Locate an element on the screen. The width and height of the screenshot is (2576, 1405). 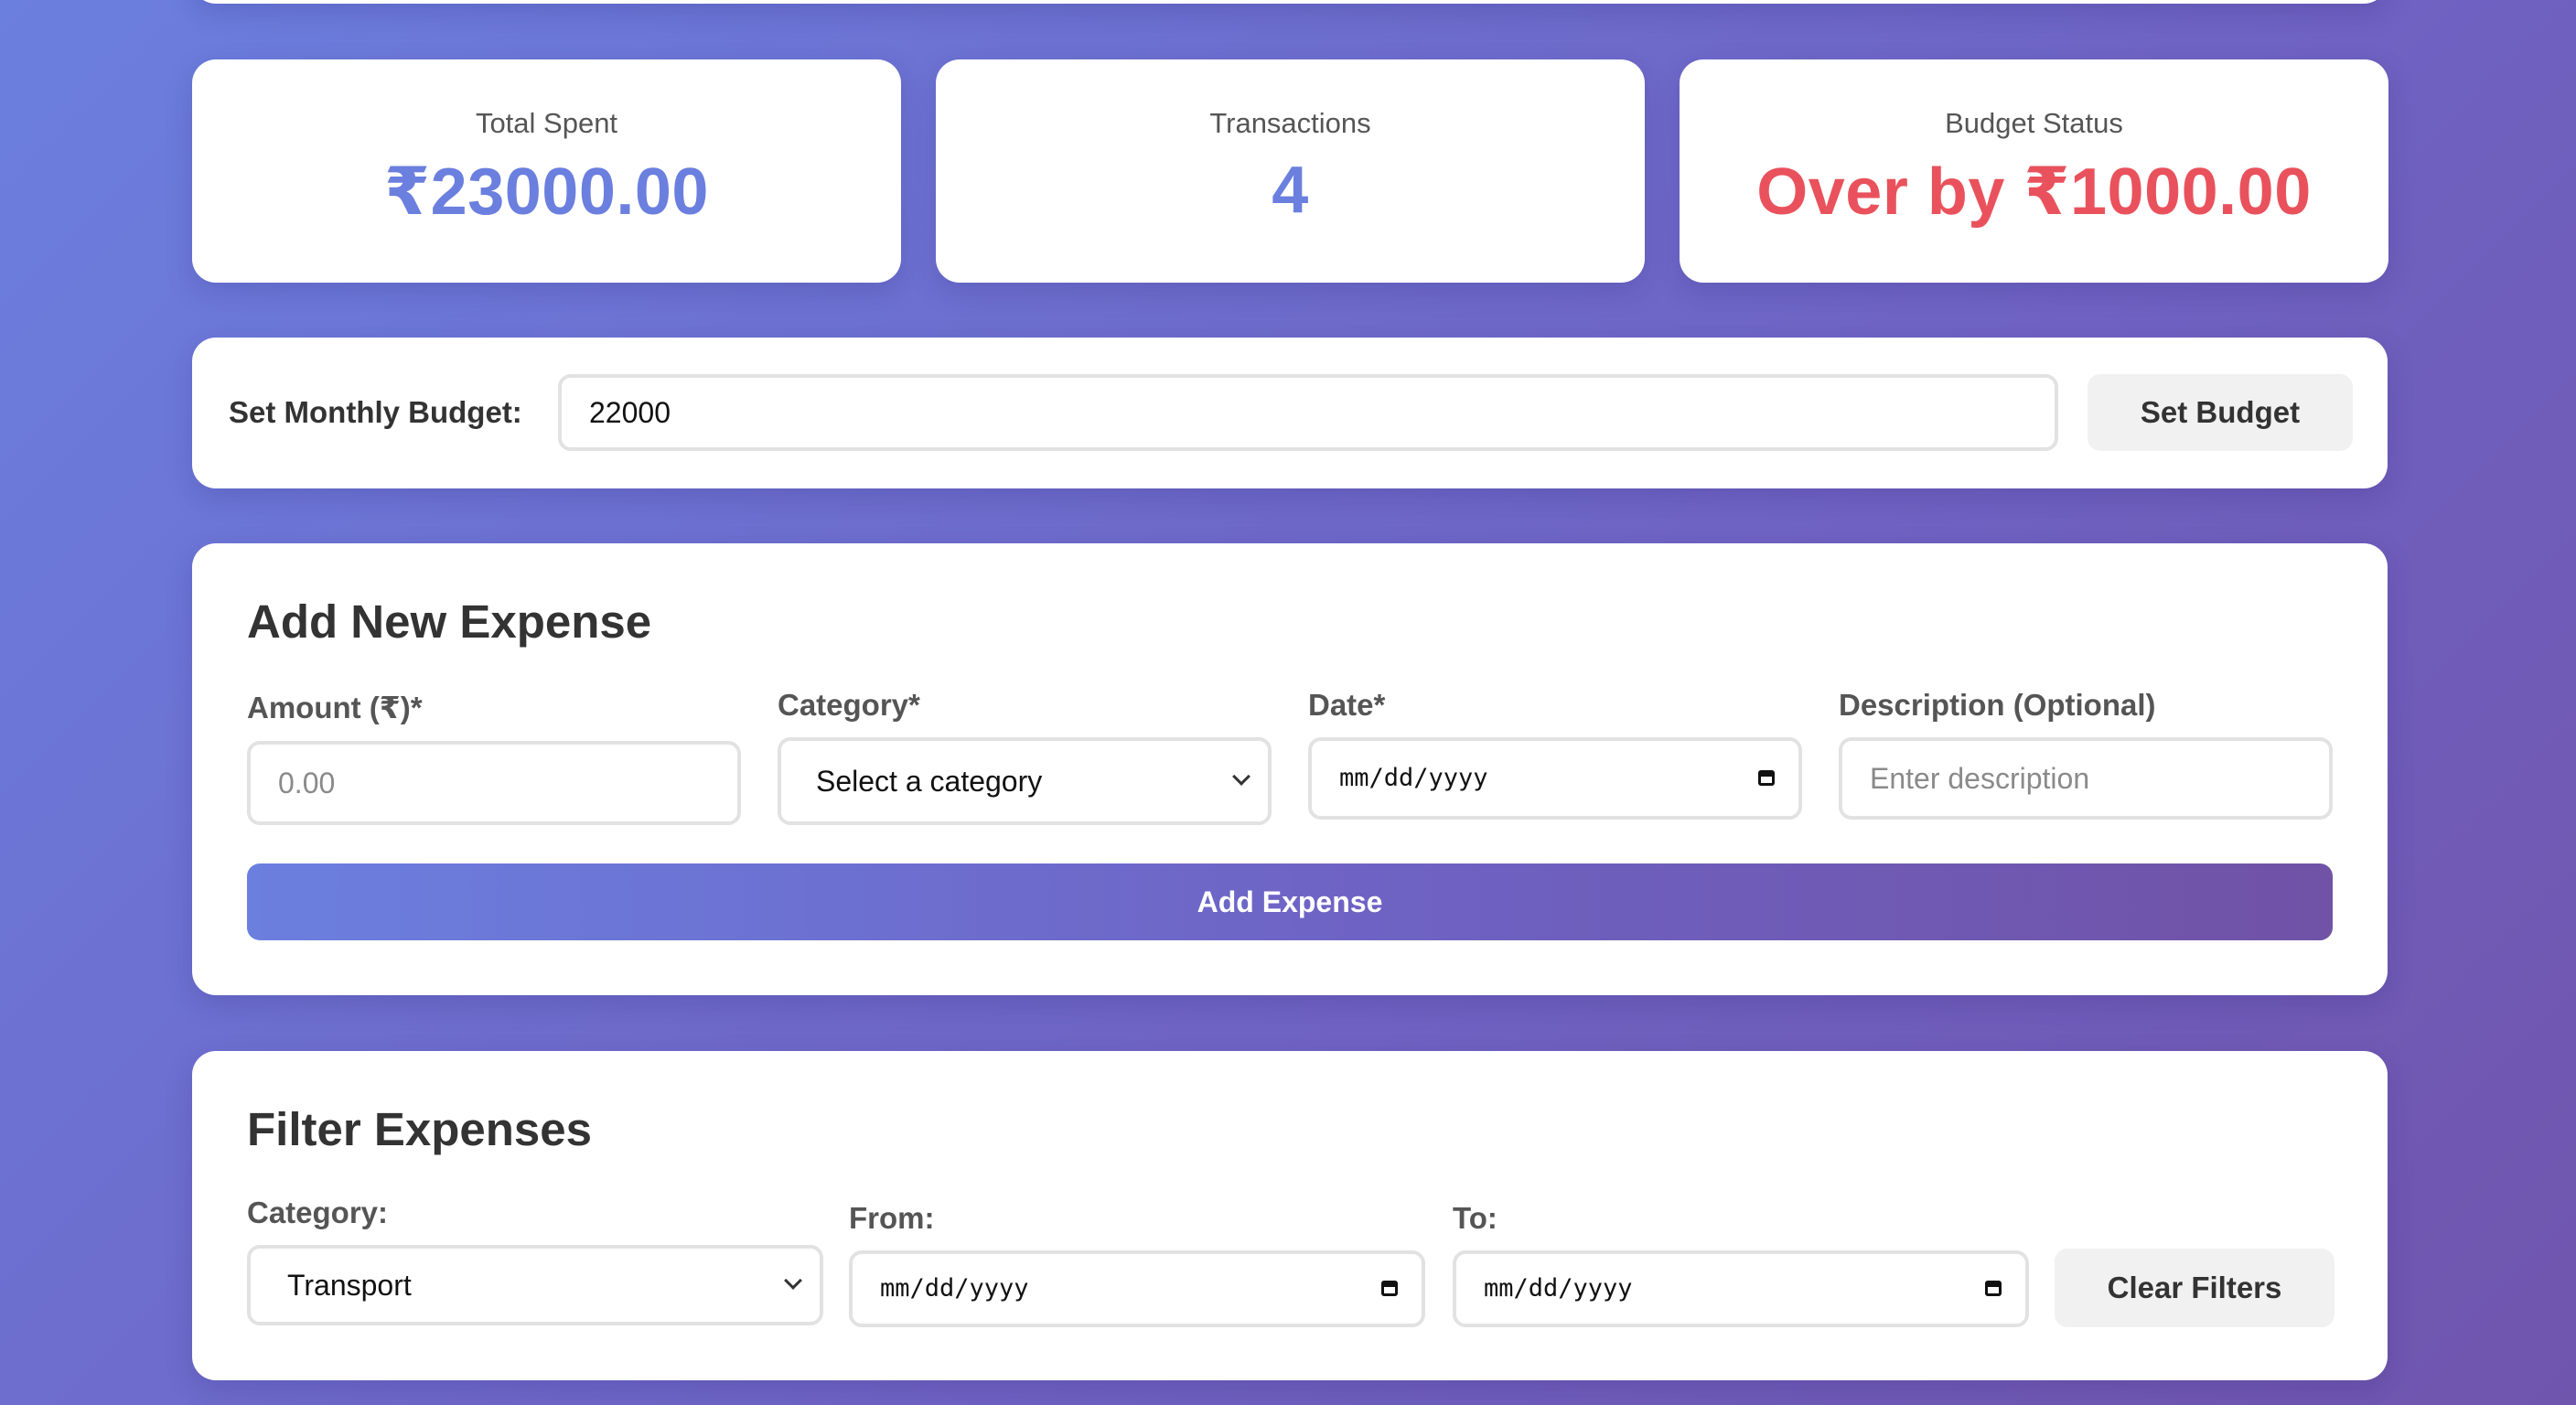
filter-category-value: Transport is located at coordinates (350, 1285).